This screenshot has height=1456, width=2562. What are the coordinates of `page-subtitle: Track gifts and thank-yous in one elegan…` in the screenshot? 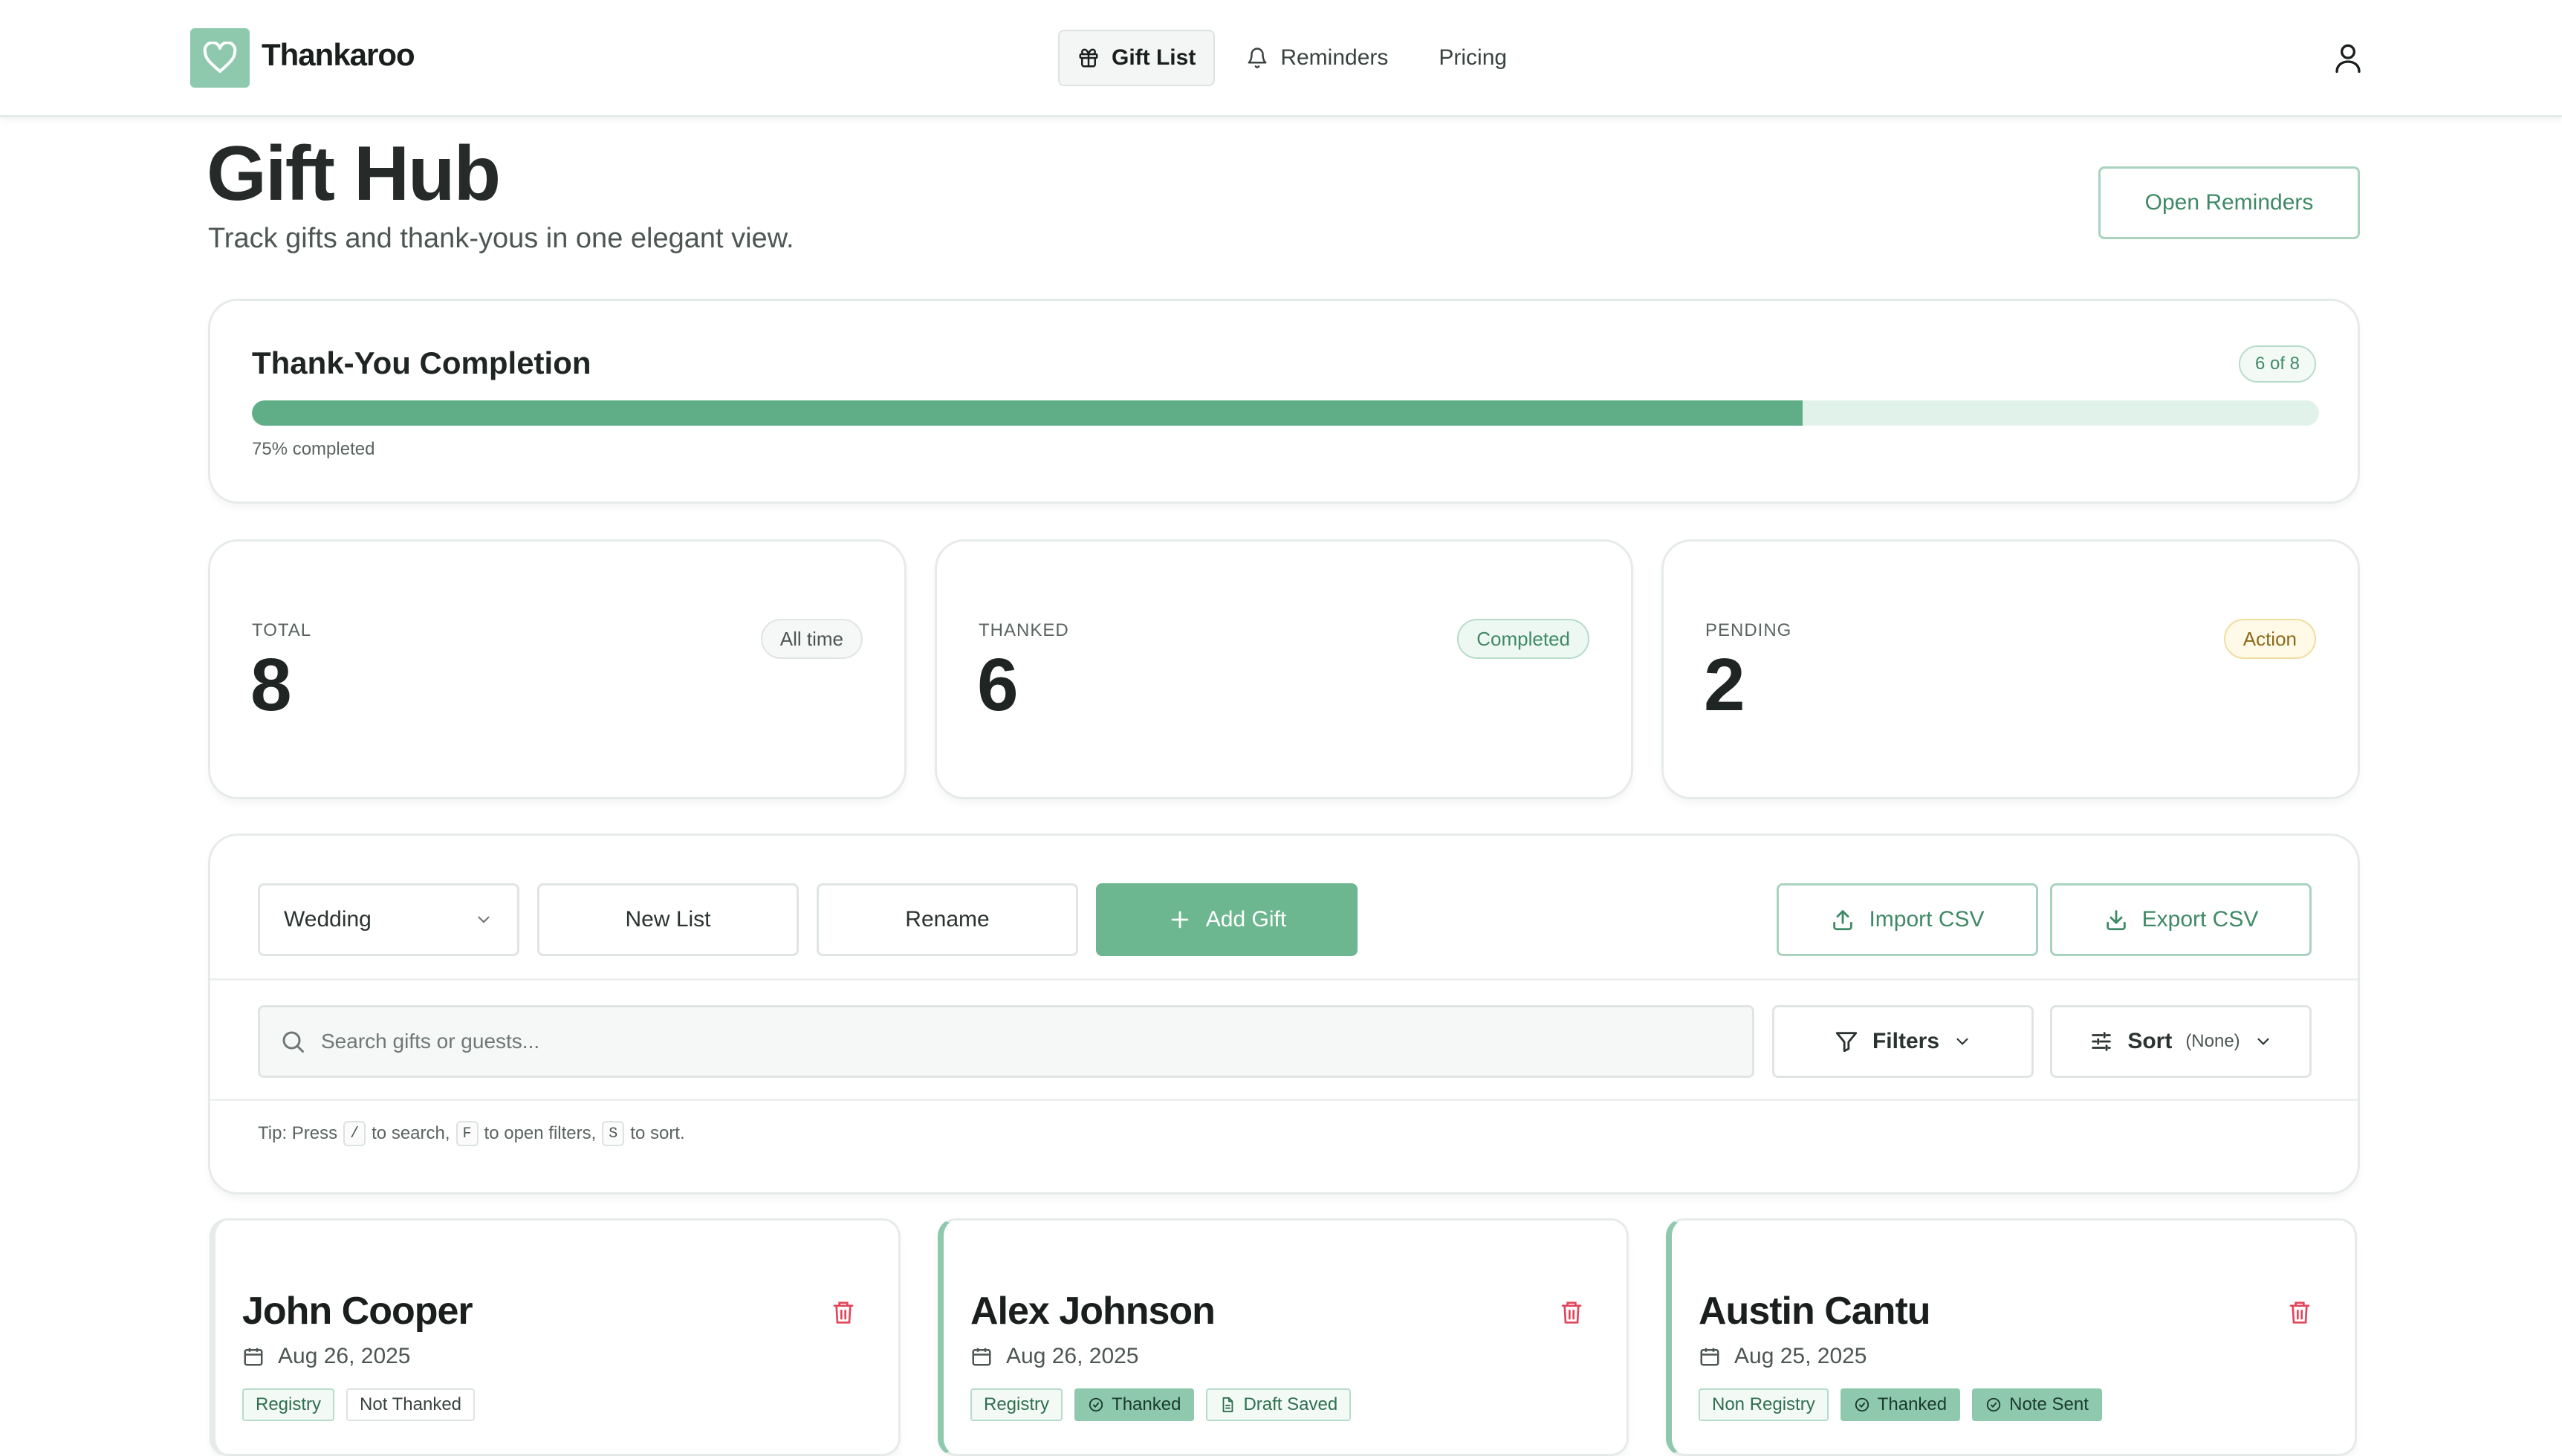 It's located at (501, 239).